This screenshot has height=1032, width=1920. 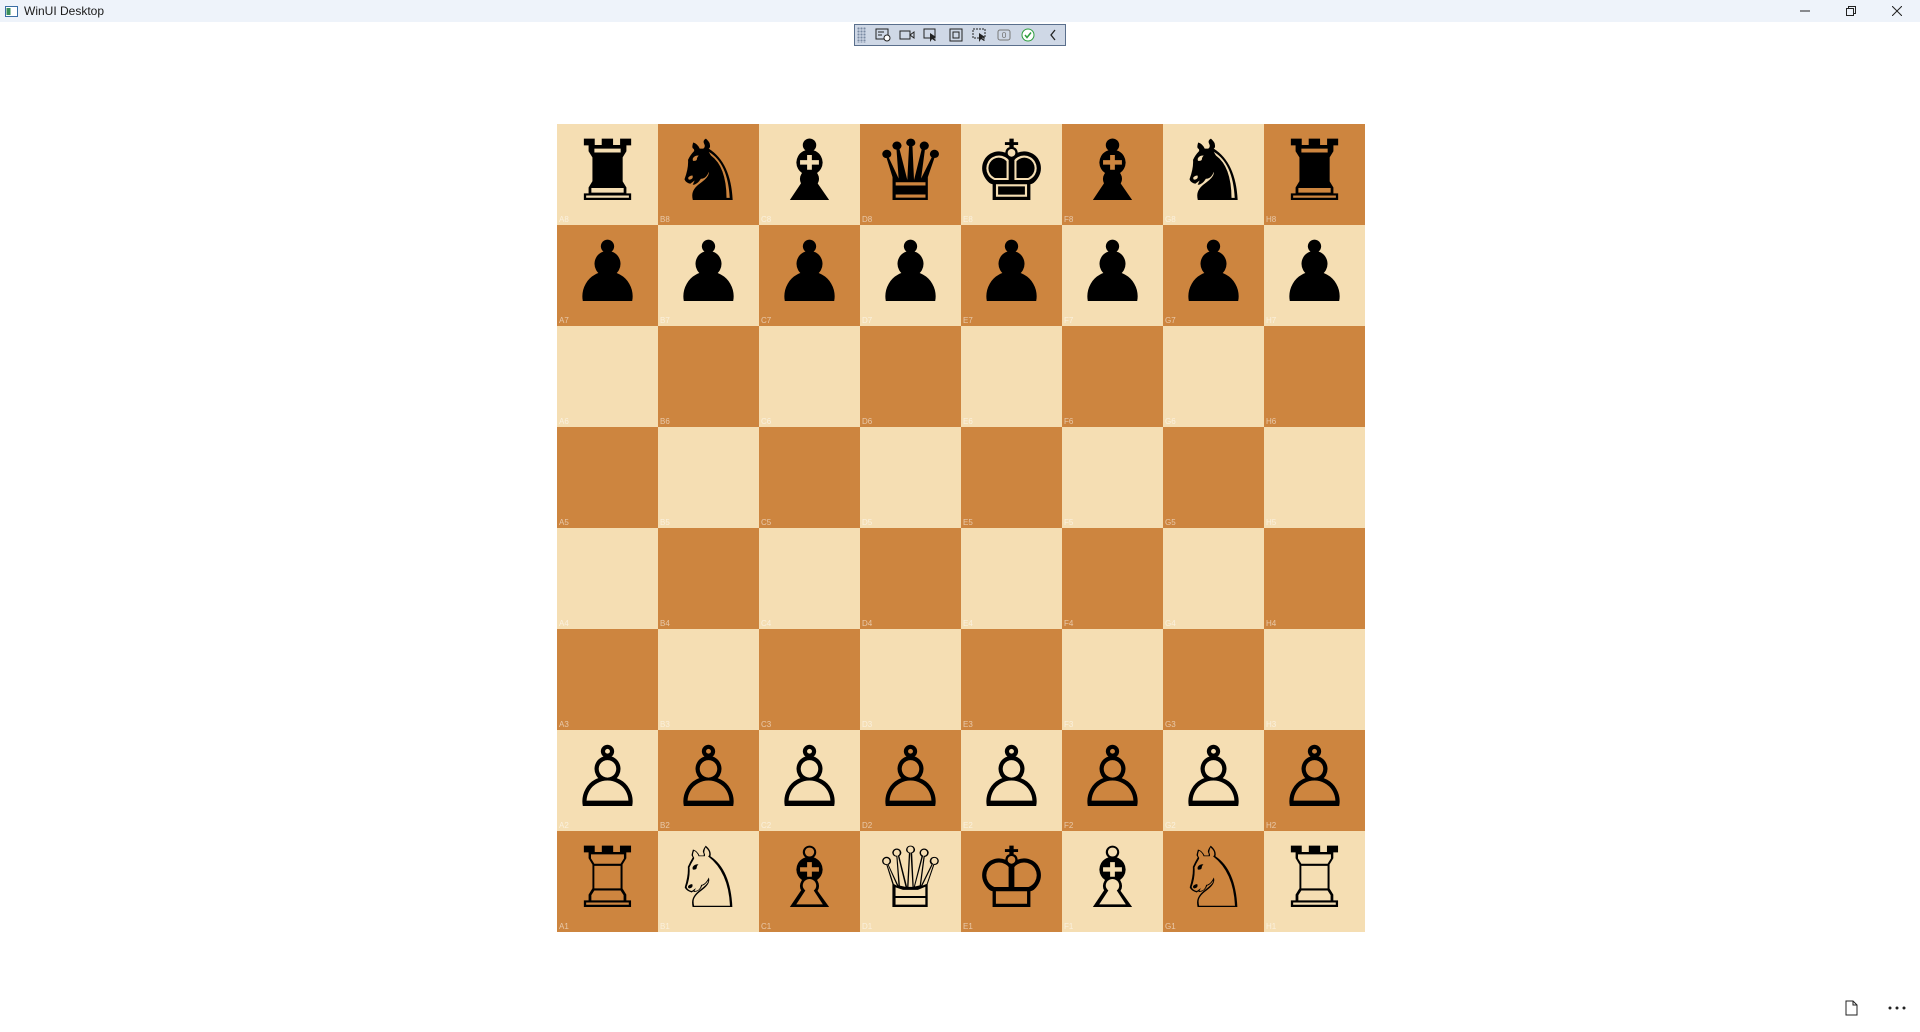 I want to click on square-a6: A6, so click(x=607, y=376).